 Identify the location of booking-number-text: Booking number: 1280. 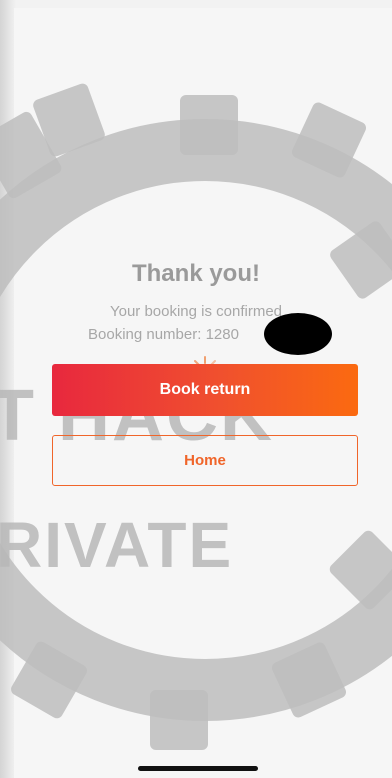
(163, 334).